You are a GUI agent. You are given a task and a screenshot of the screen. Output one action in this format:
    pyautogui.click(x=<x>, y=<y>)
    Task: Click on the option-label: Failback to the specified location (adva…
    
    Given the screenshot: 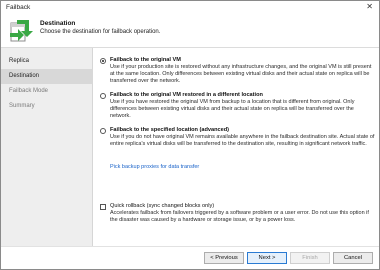 What is the action you would take?
    pyautogui.click(x=169, y=130)
    